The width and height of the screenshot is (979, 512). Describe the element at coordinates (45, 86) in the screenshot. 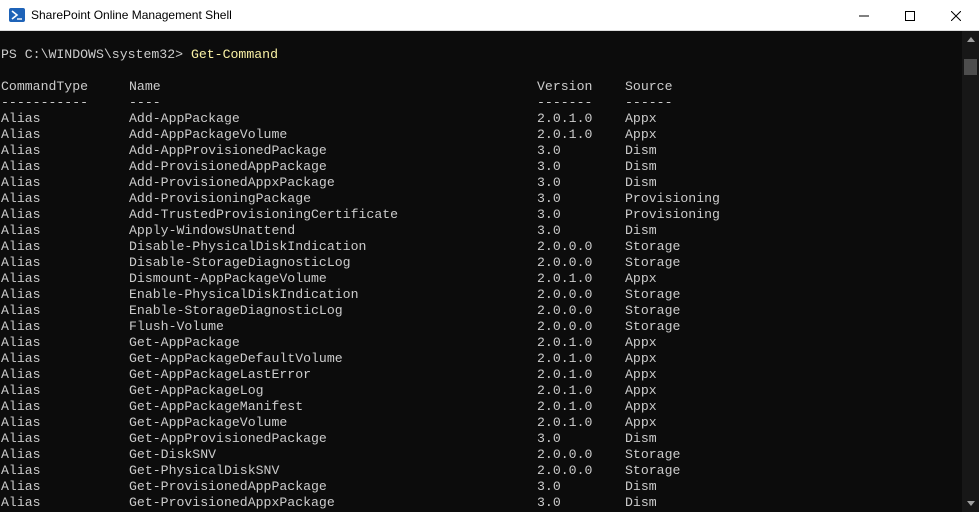

I see `header-commandtype: CommandType` at that location.